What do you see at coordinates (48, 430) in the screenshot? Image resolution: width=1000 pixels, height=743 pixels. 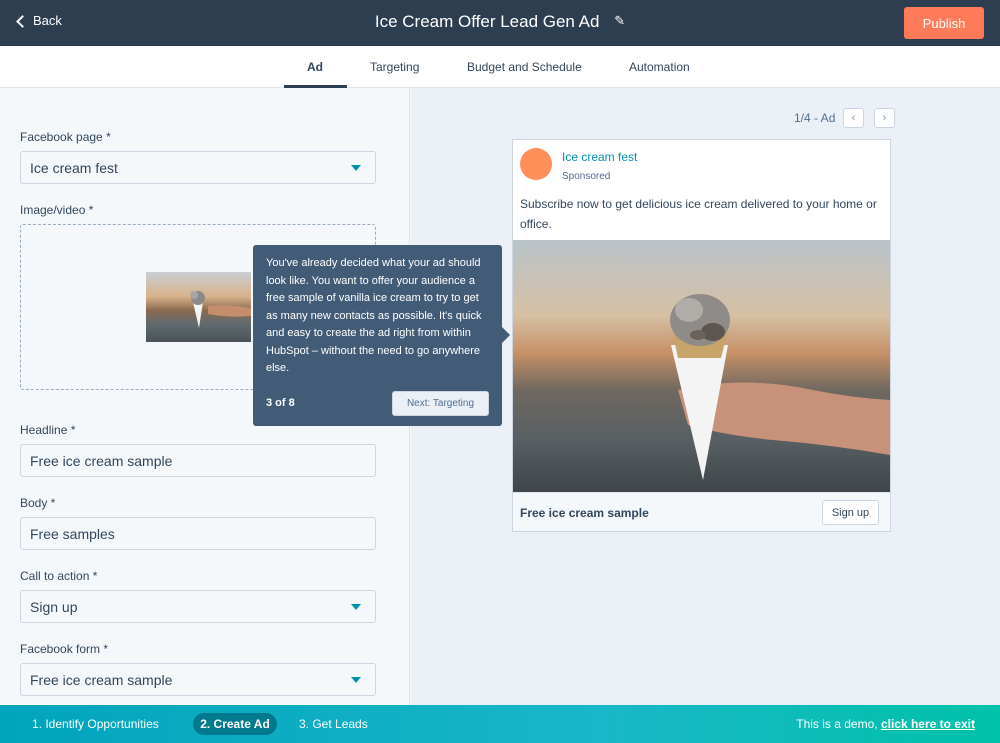 I see `headline-label: Headline *` at bounding box center [48, 430].